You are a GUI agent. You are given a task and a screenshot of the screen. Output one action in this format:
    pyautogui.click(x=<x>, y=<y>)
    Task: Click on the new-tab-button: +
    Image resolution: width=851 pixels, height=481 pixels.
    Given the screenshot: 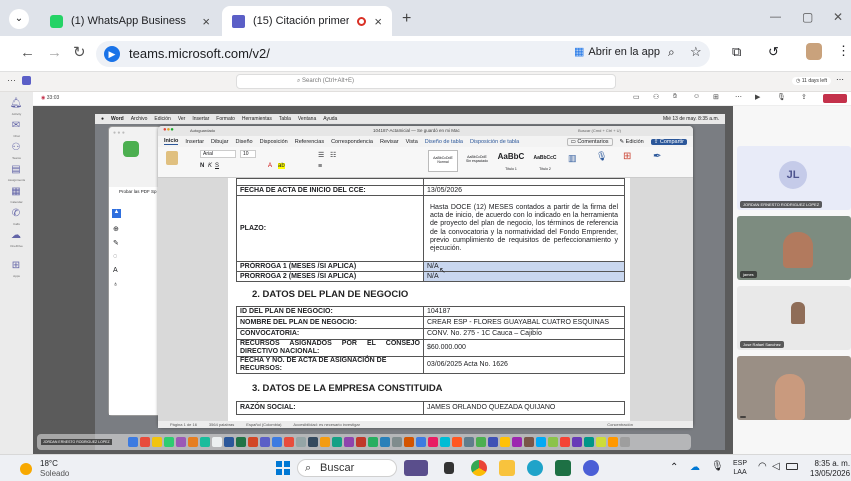 What is the action you would take?
    pyautogui.click(x=406, y=19)
    